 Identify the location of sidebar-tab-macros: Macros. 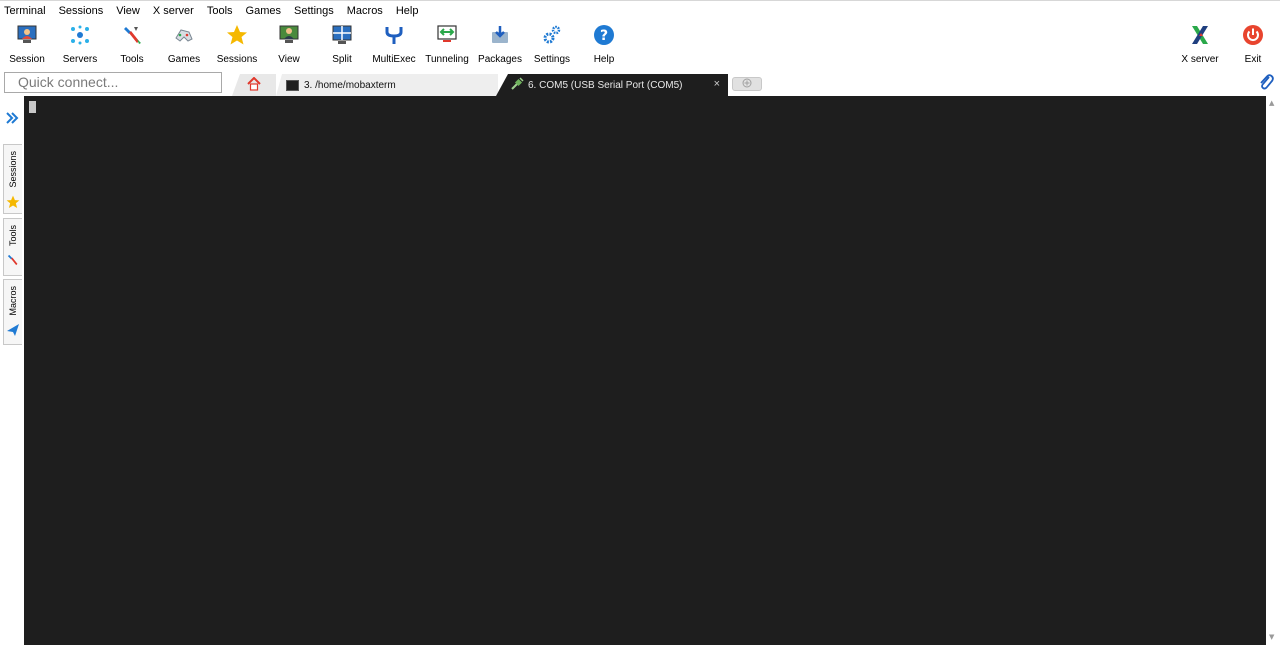
(12, 312).